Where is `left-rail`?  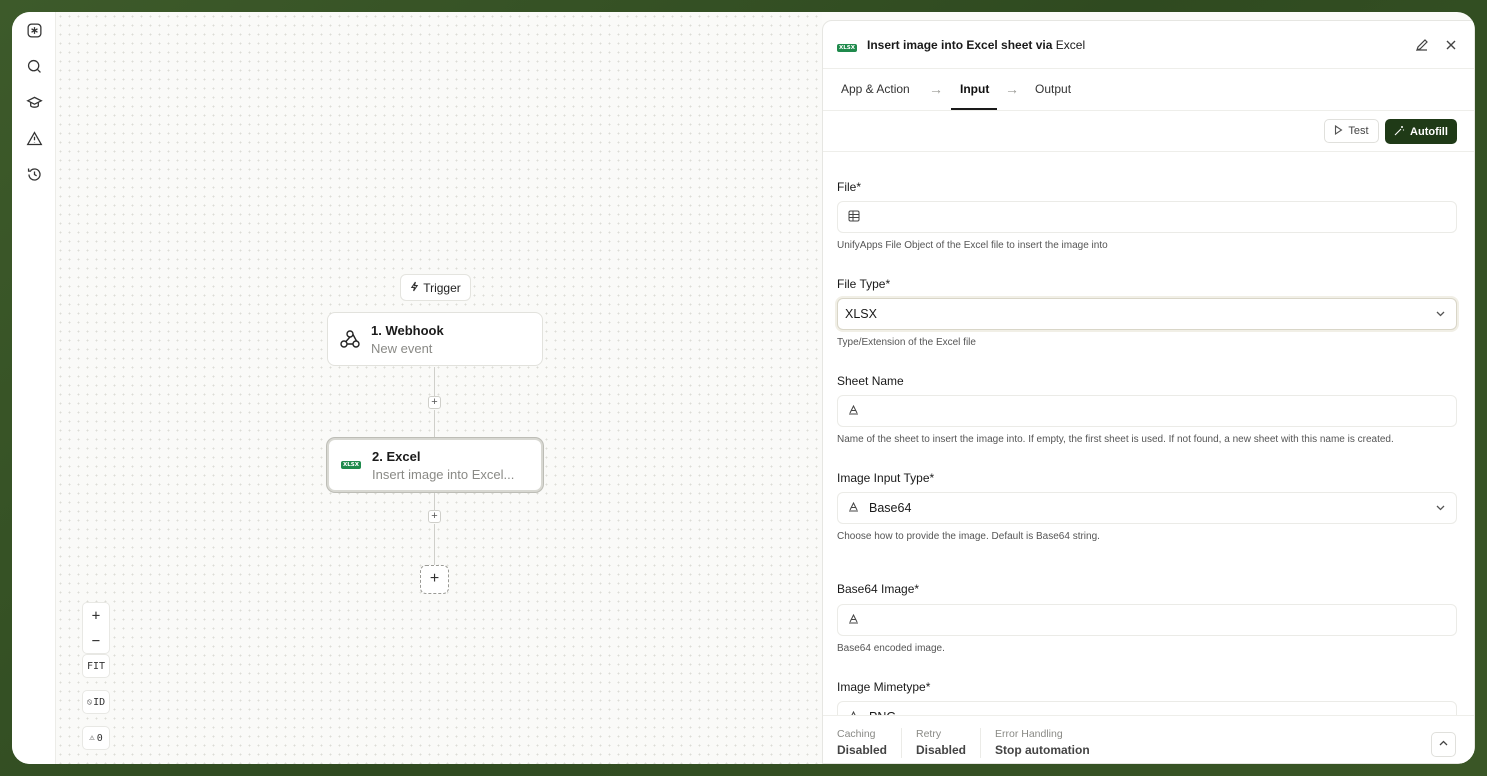
left-rail is located at coordinates (34, 388).